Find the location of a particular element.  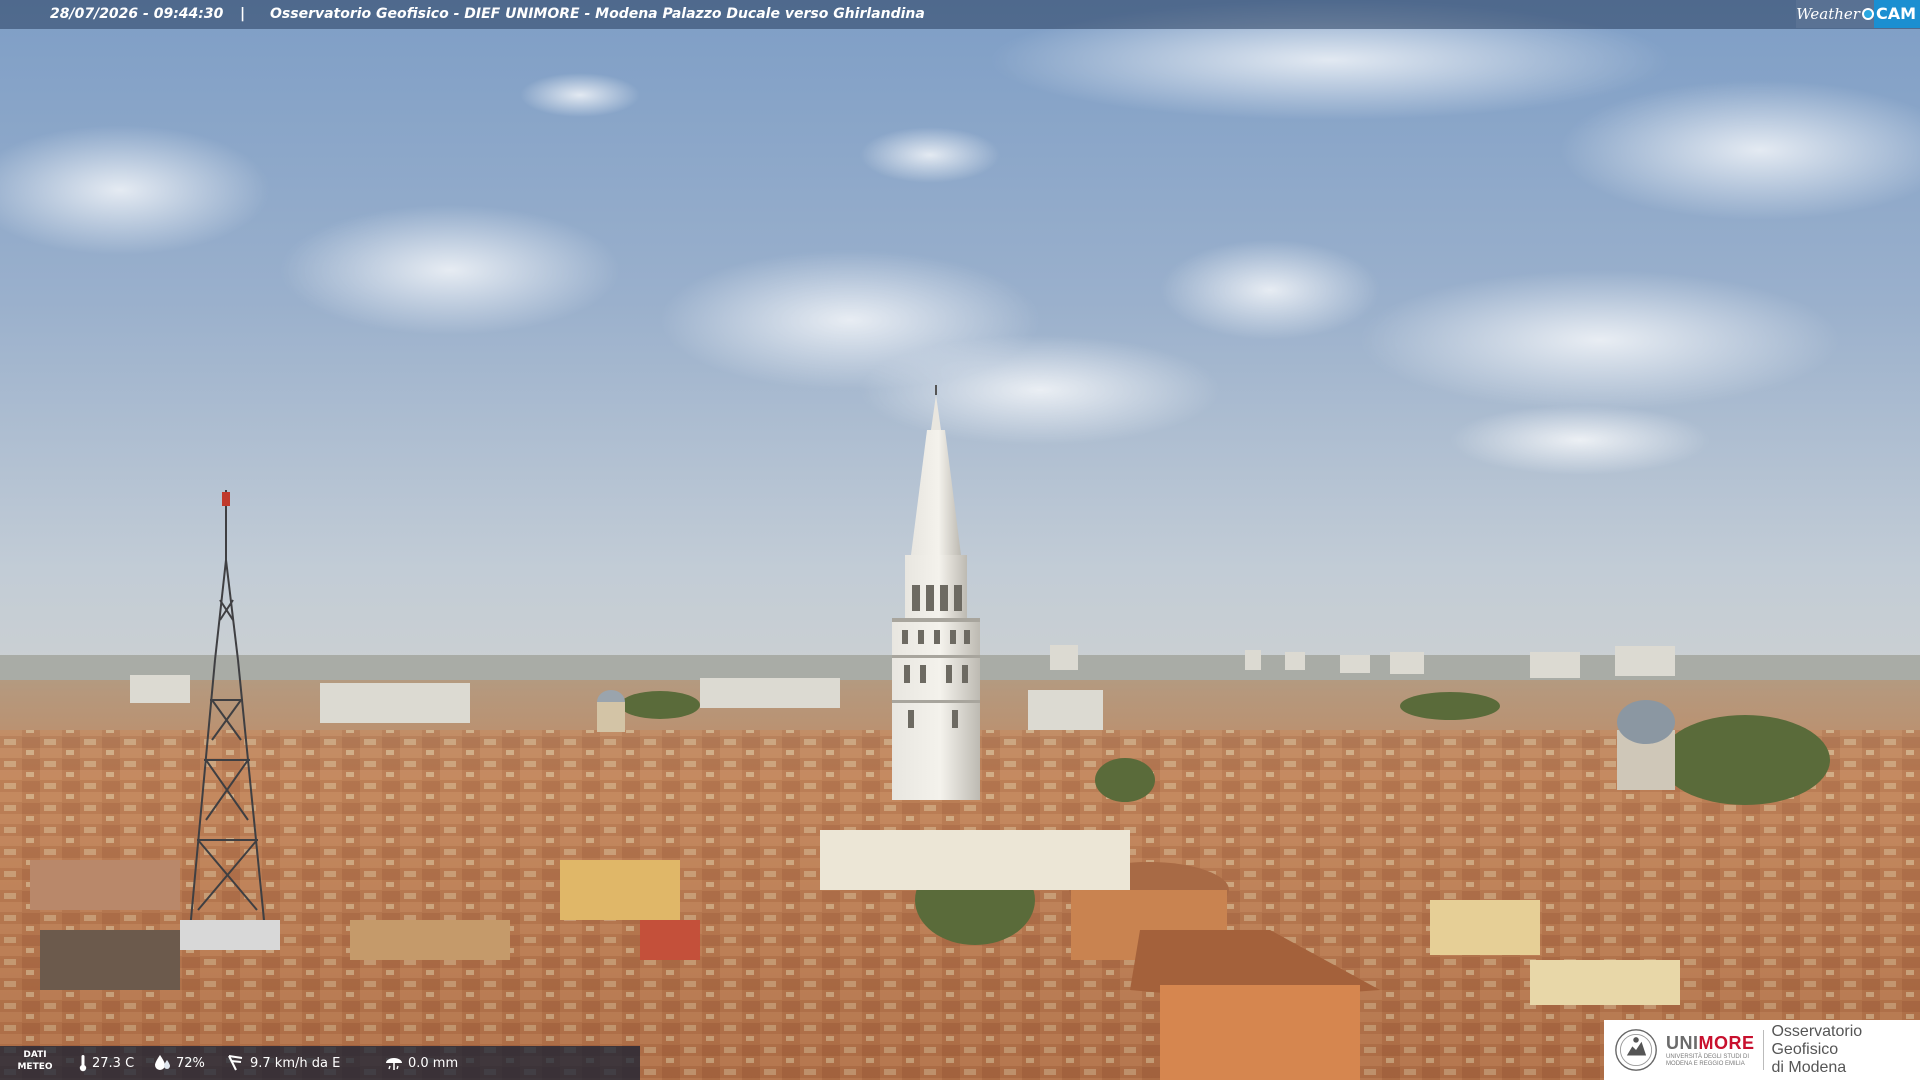

capture-timestamp: 28/07/2026 - 09:44:30 is located at coordinates (137, 14).